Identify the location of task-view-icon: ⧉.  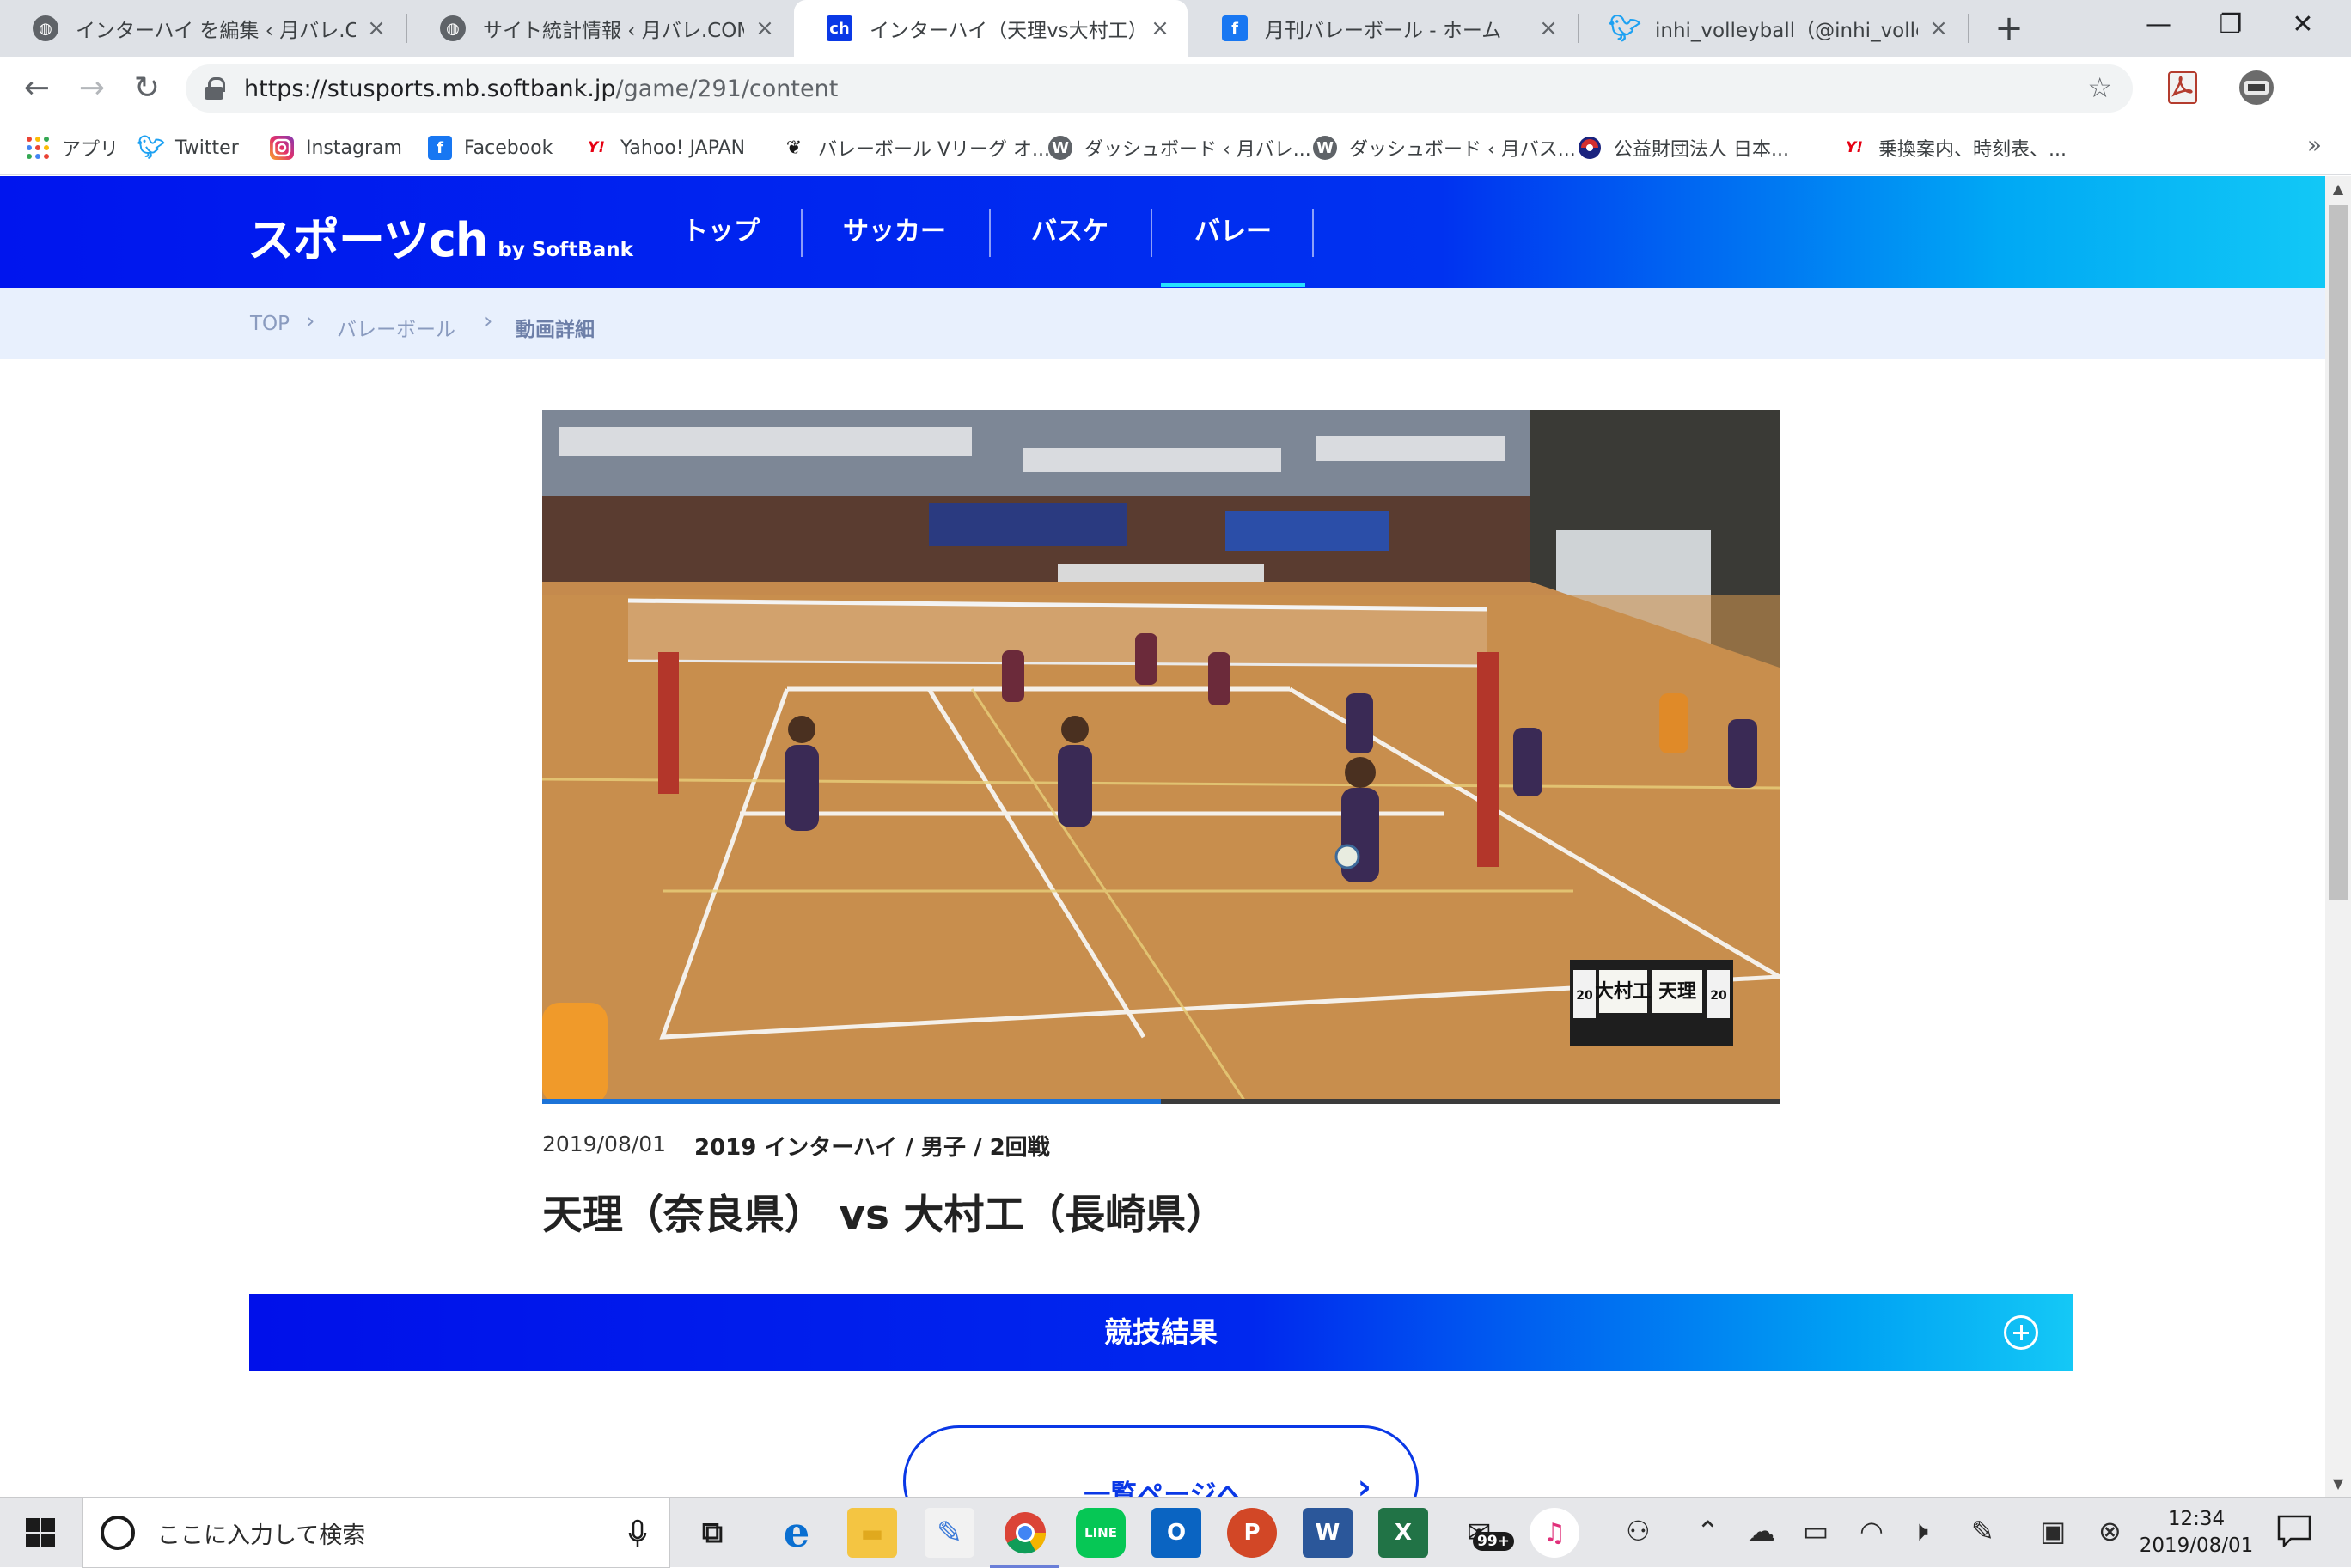
(712, 1533).